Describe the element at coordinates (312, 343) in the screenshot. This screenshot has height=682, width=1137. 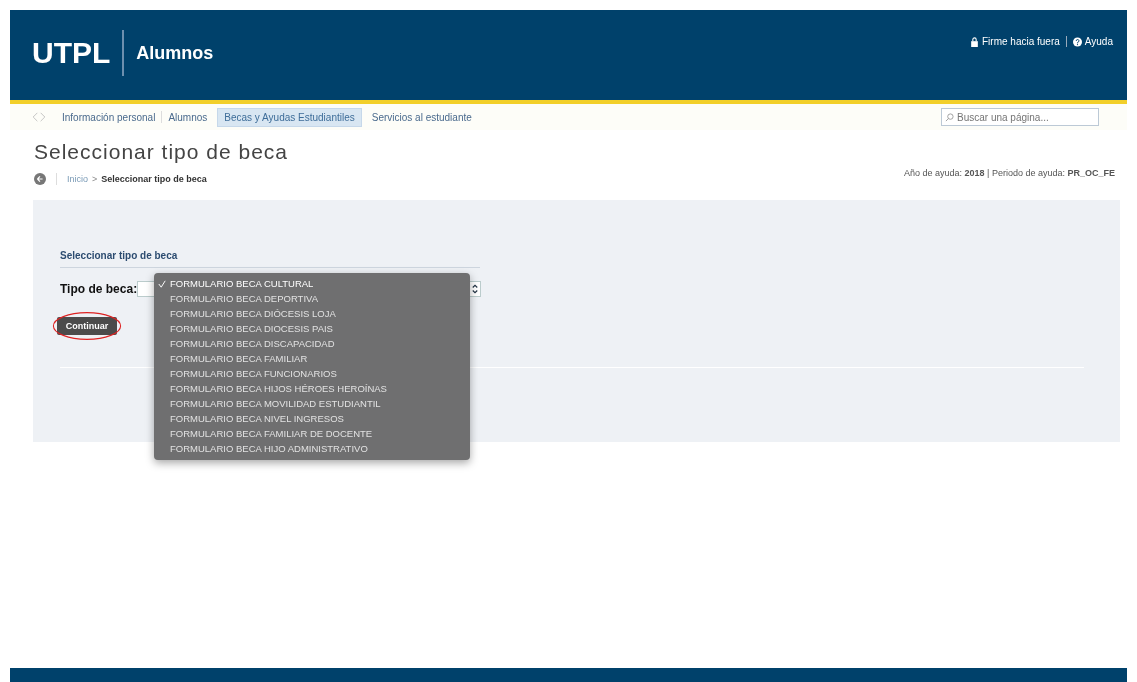
I see `dropdown-option: FORMULARIO BECA DISCAPACIDAD` at that location.